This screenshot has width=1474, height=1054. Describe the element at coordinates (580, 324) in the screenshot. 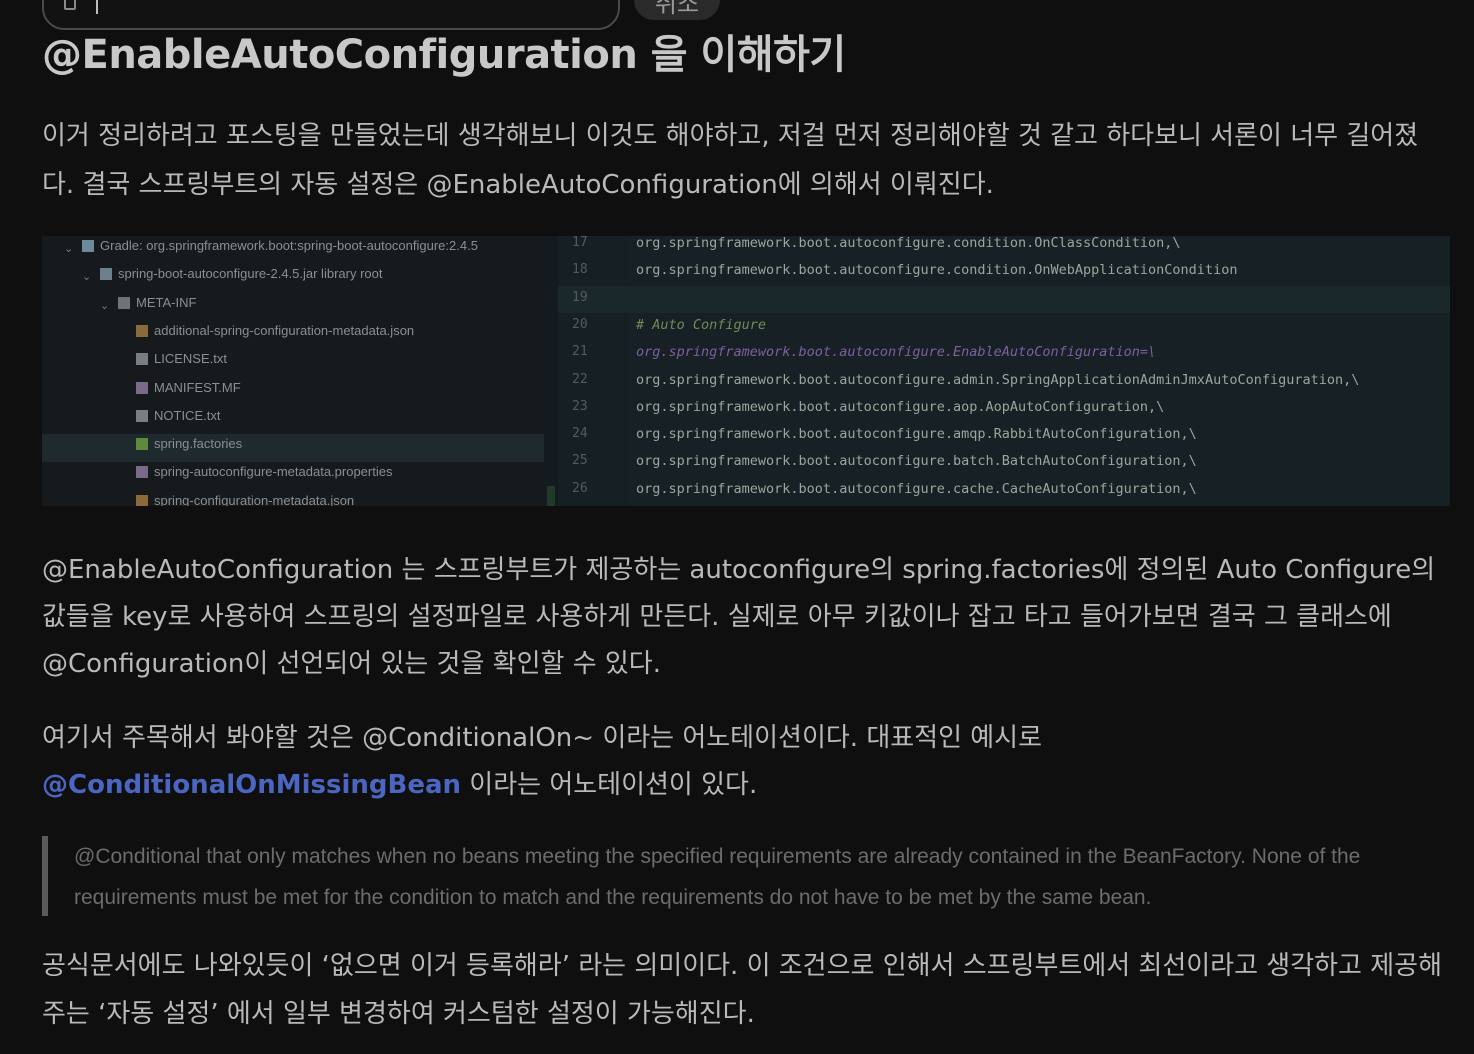

I see `line-number: 20` at that location.